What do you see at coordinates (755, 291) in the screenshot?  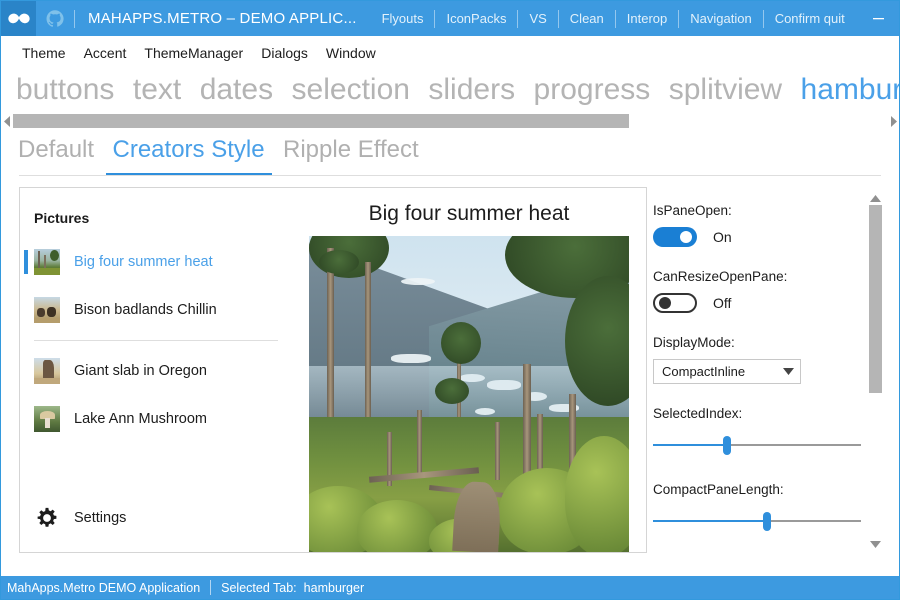 I see `option-group-canresizeopenpane: CanResizeOpenPane: Off` at bounding box center [755, 291].